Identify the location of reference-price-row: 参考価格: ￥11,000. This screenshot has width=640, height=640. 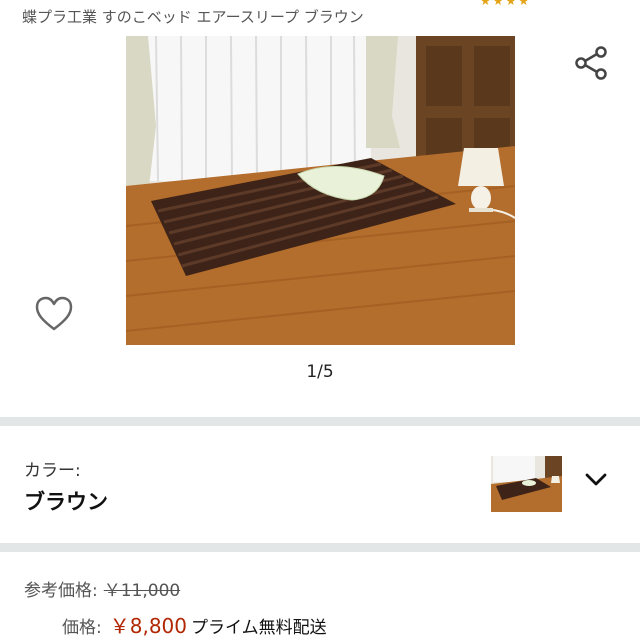
(102, 588).